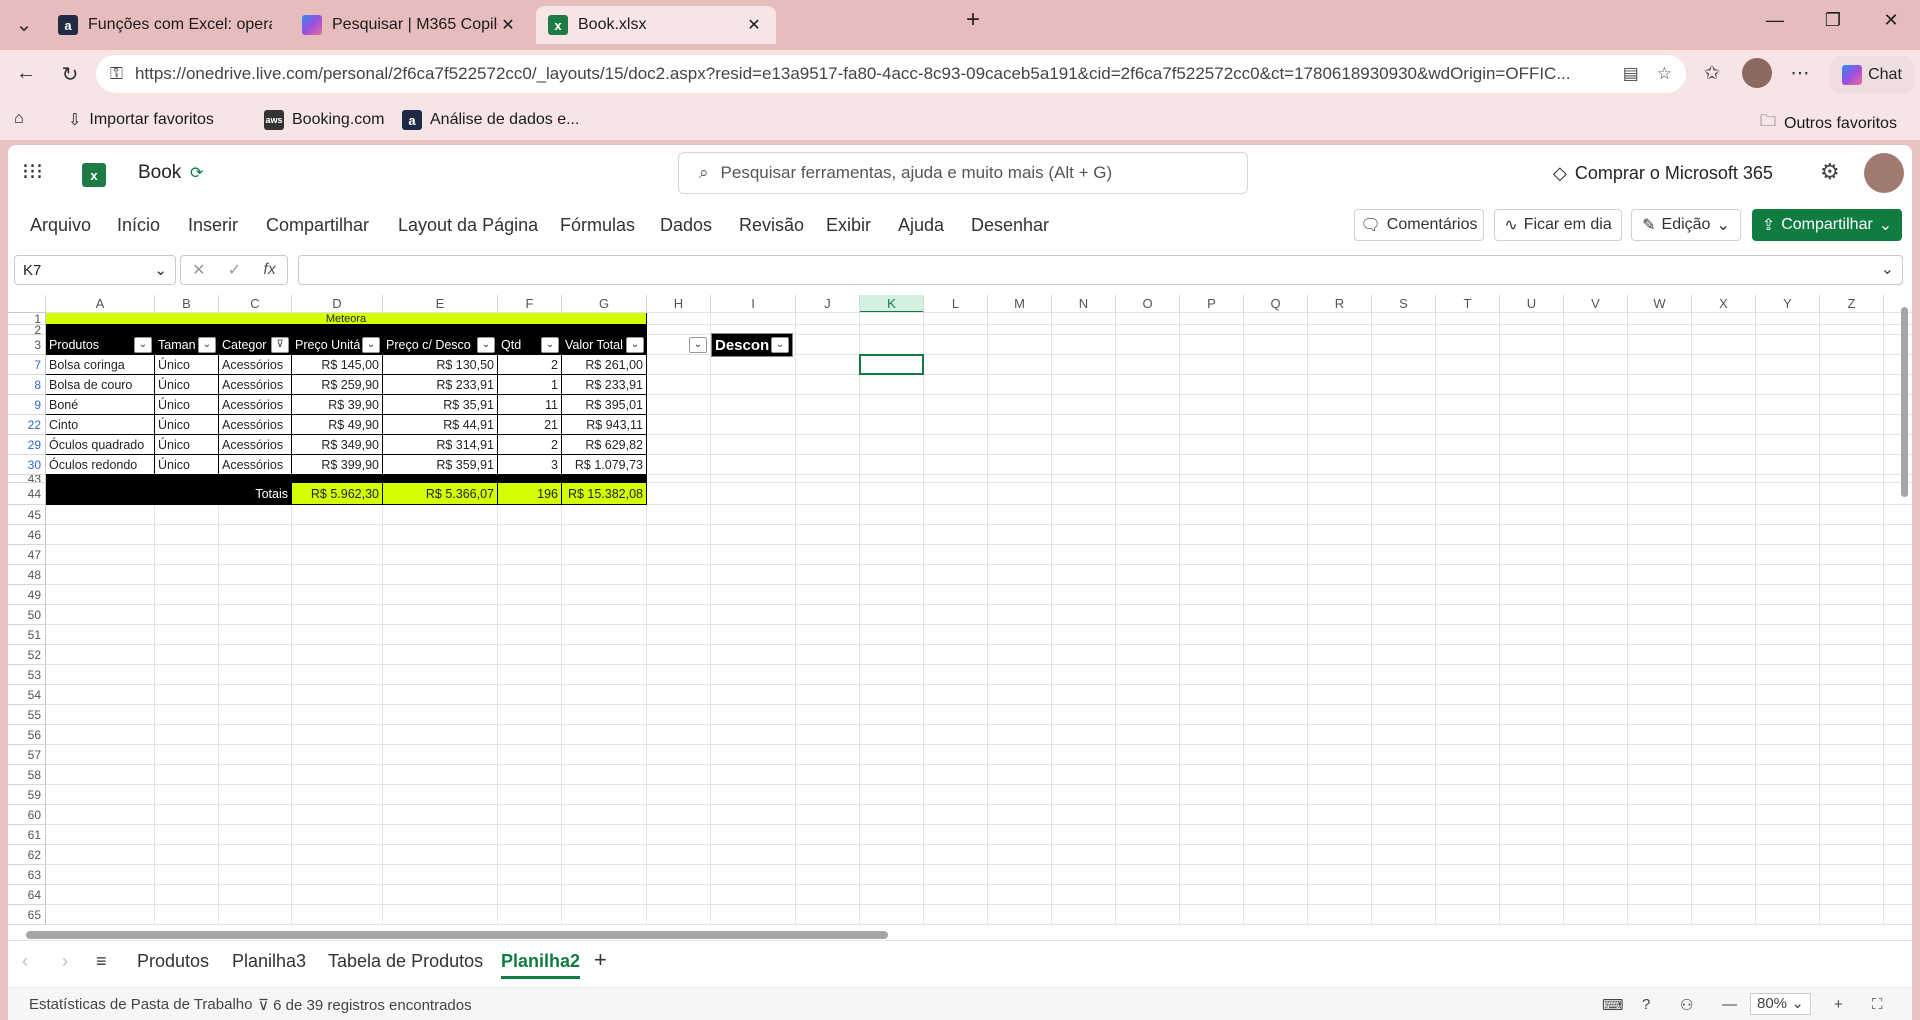 This screenshot has width=1920, height=1020. Describe the element at coordinates (32, 172) in the screenshot. I see `app-launcher-icon: ⁝⁝⁝` at that location.